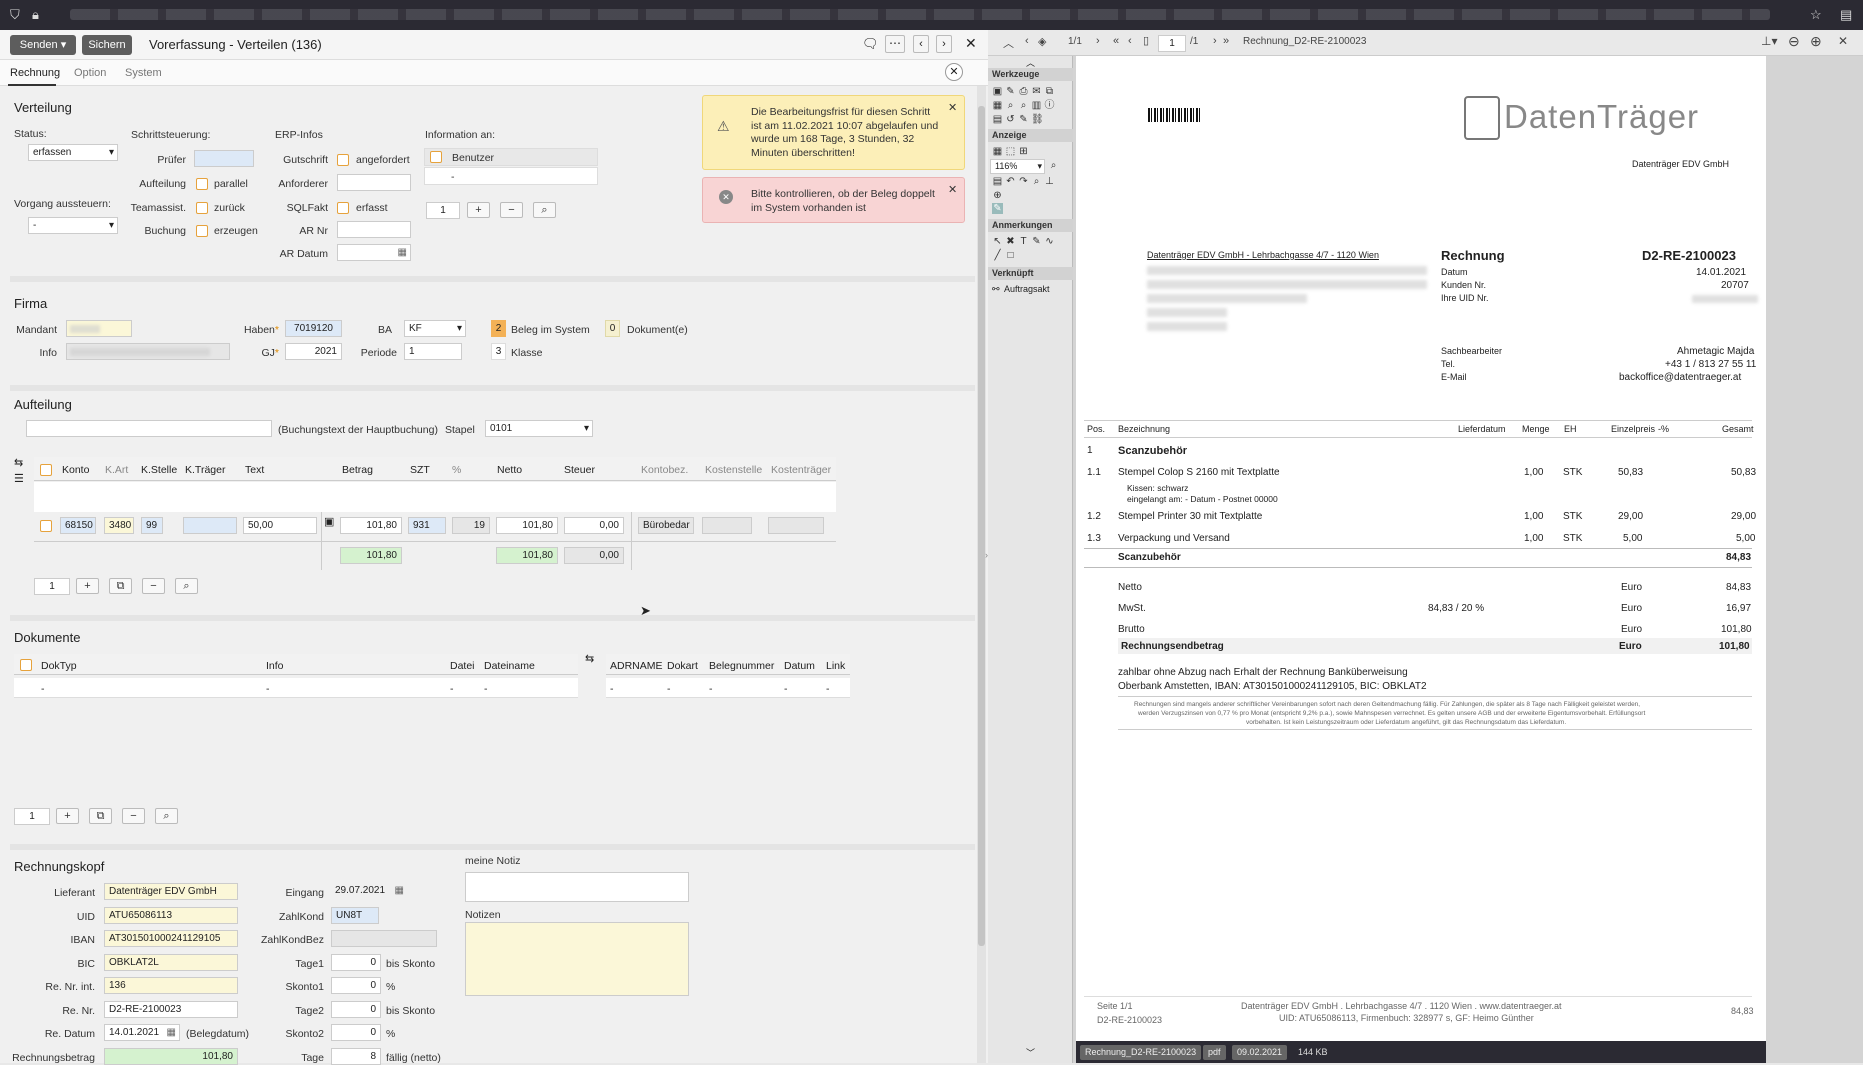 This screenshot has width=1863, height=1065. I want to click on tage1-input: 0, so click(356, 962).